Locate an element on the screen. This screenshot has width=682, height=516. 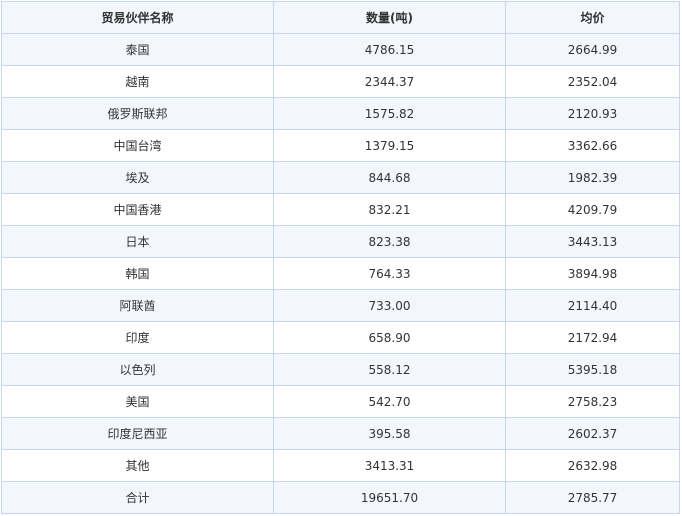
table-row: 越南 2344.37 2352.04 is located at coordinates (340, 81).